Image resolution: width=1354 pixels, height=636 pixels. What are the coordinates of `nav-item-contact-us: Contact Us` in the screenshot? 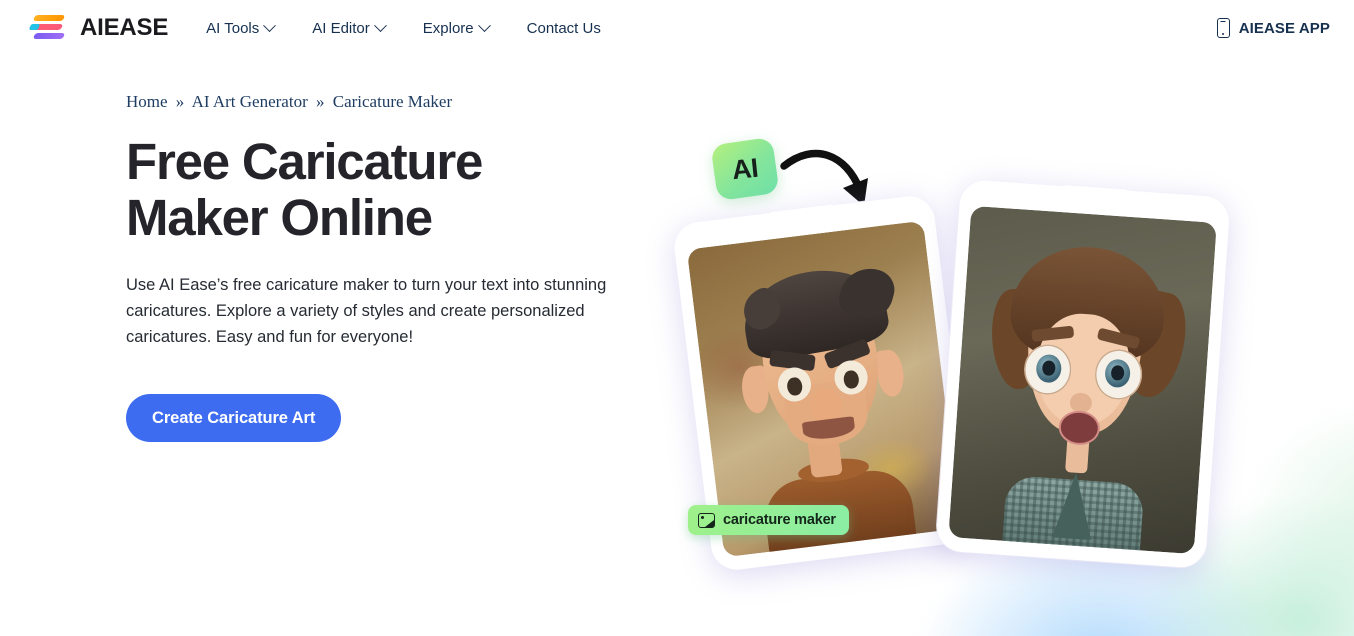 It's located at (564, 28).